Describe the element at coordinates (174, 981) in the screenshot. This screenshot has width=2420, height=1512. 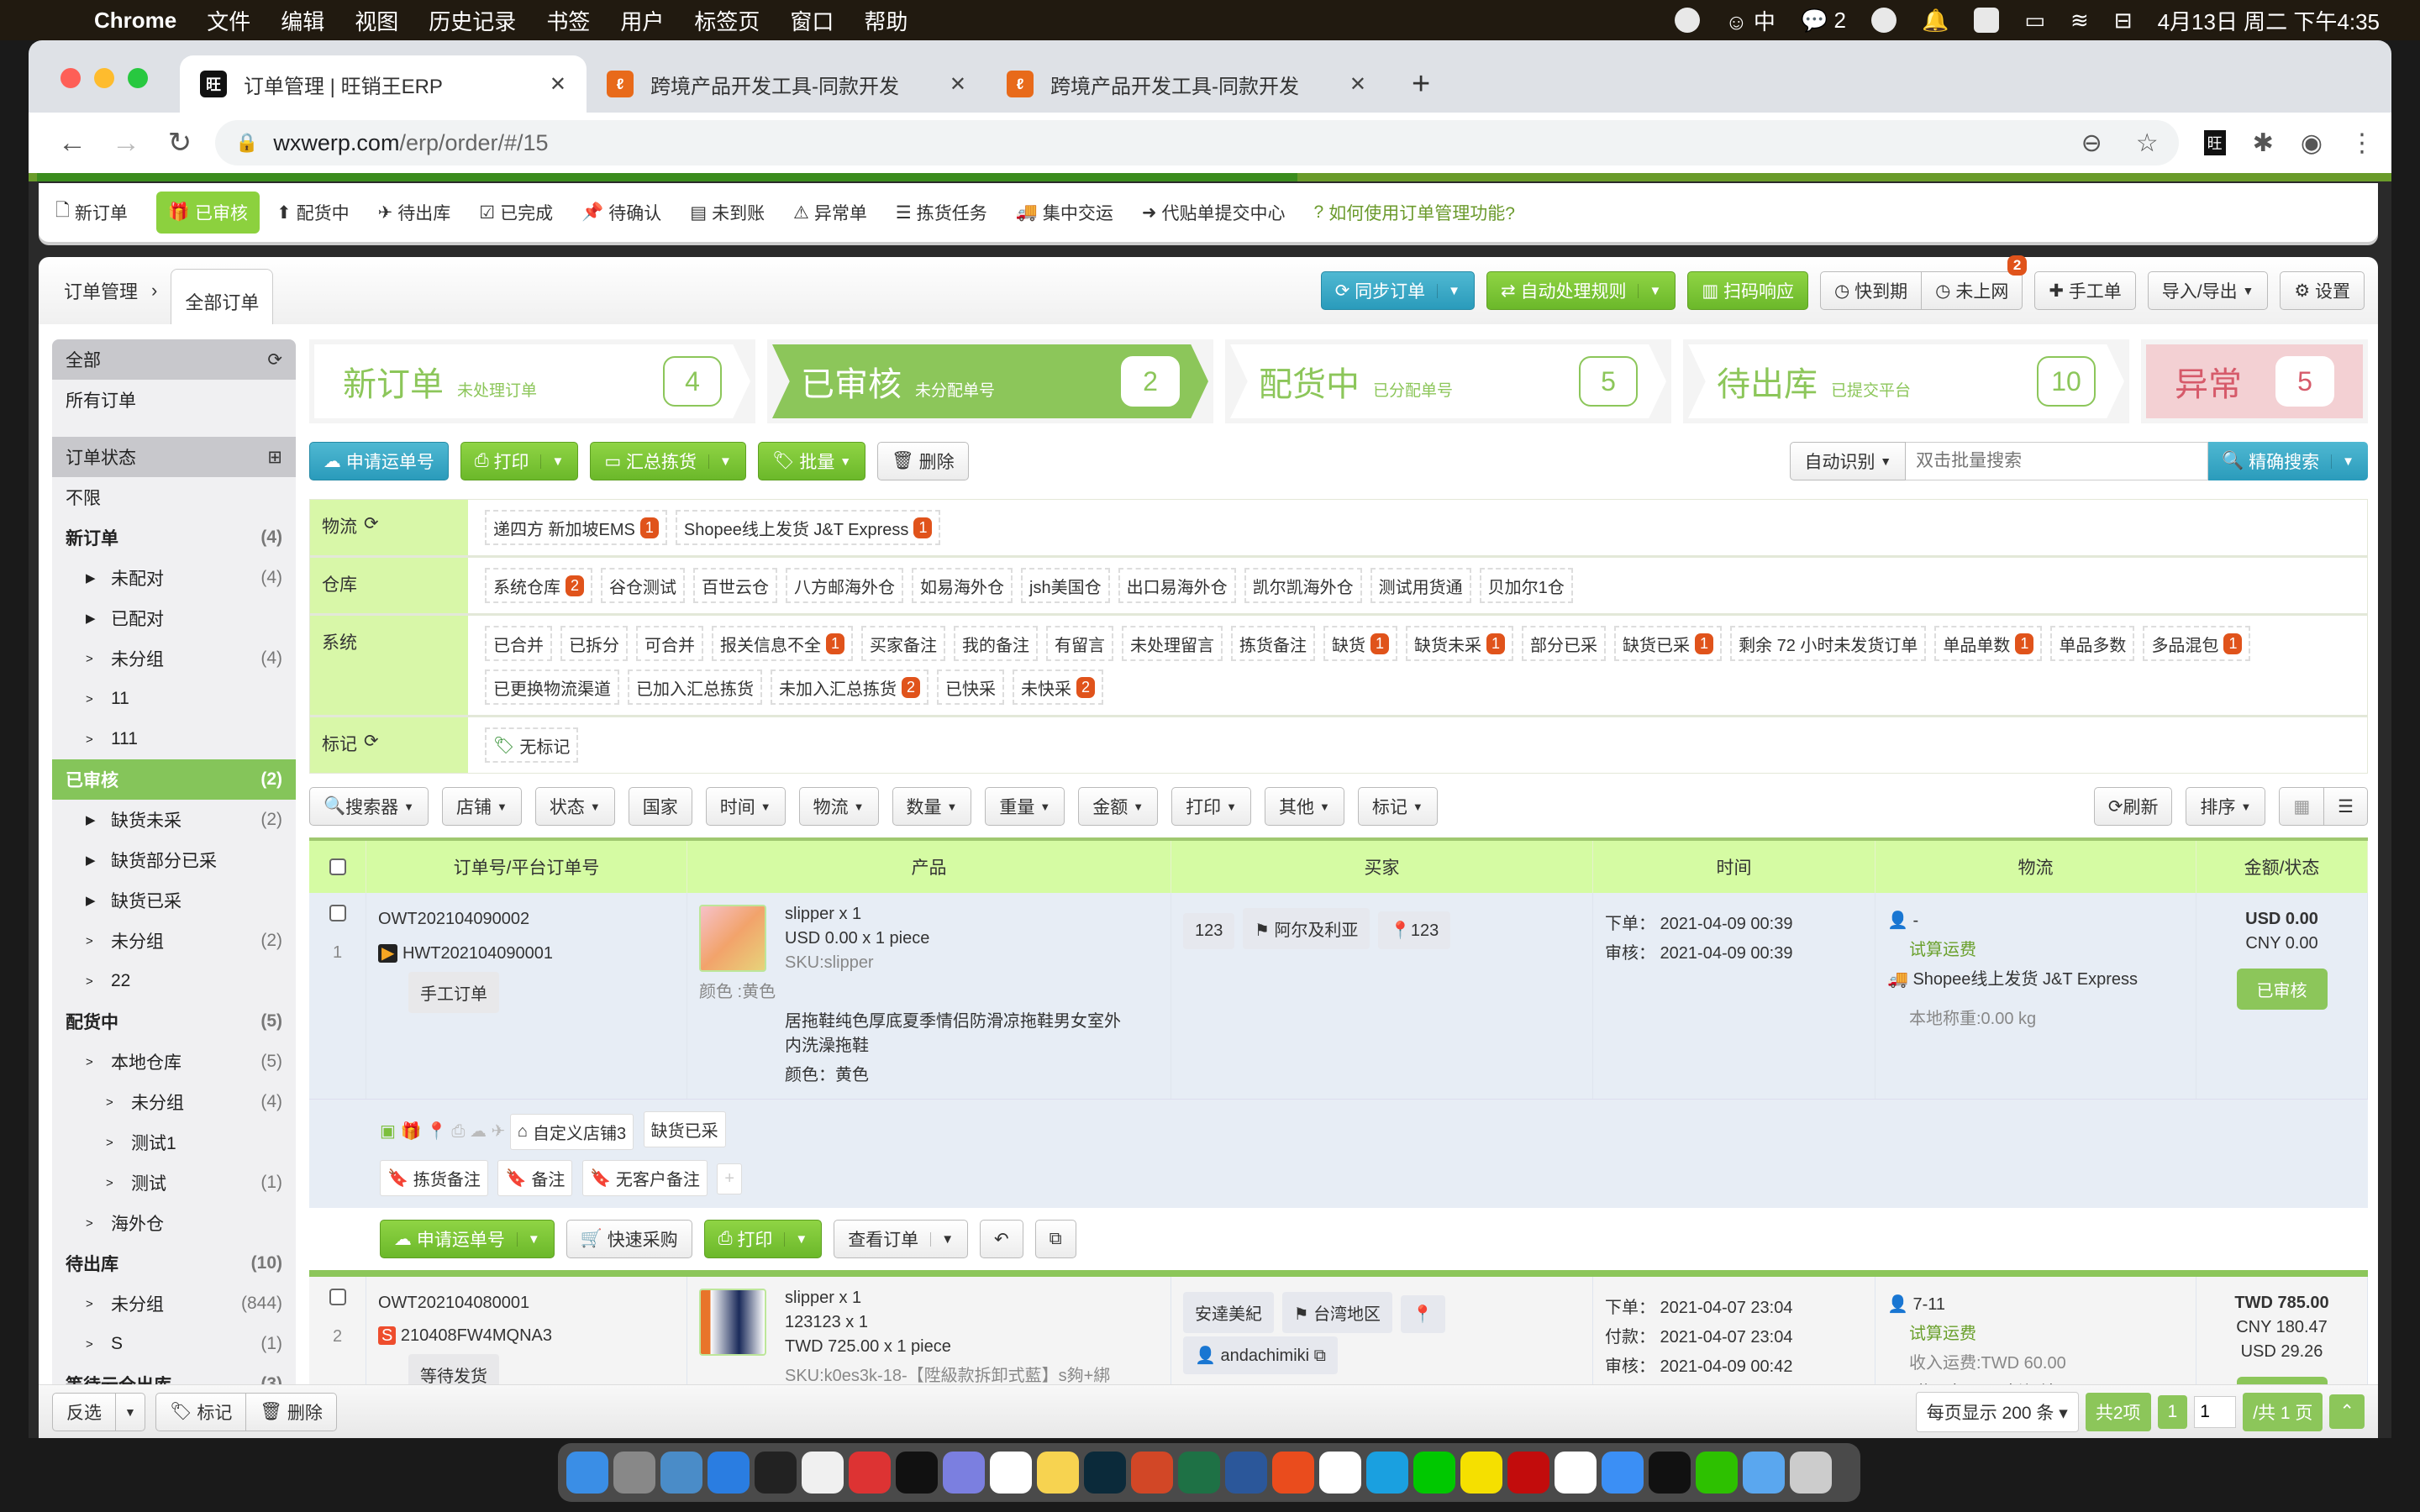
I see `sidebar-item: >22` at that location.